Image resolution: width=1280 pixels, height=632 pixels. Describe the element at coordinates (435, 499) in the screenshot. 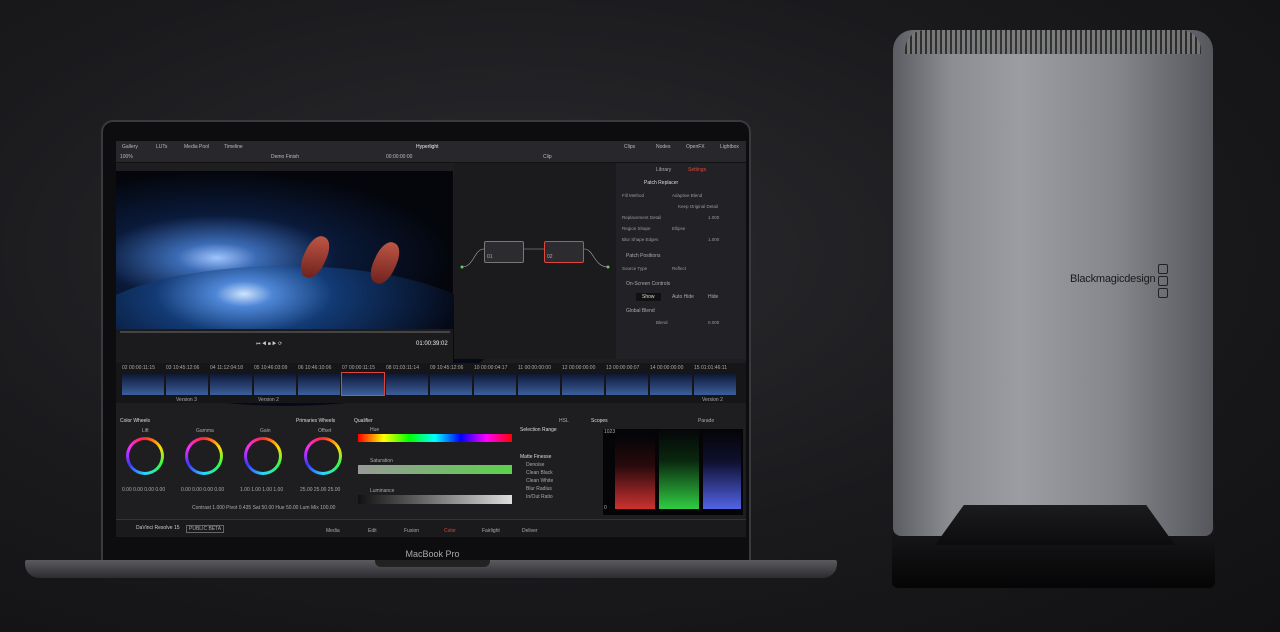

I see `luminance-bar` at that location.